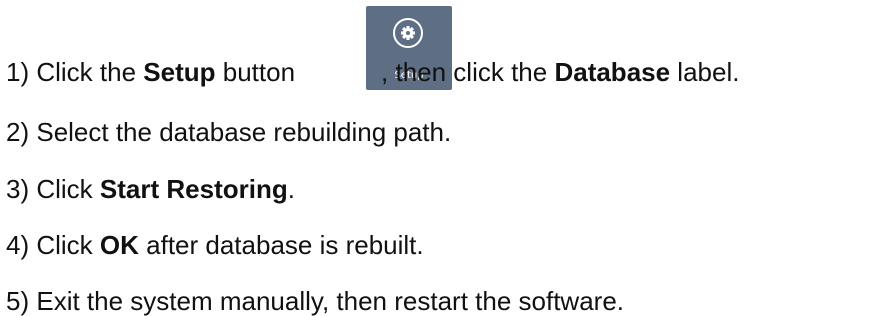  Describe the element at coordinates (86, 72) in the screenshot. I see `step-text: Click the` at that location.